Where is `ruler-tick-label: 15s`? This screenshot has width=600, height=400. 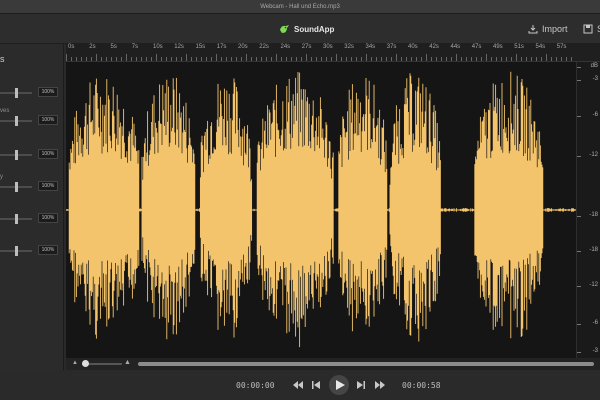 ruler-tick-label: 15s is located at coordinates (200, 47).